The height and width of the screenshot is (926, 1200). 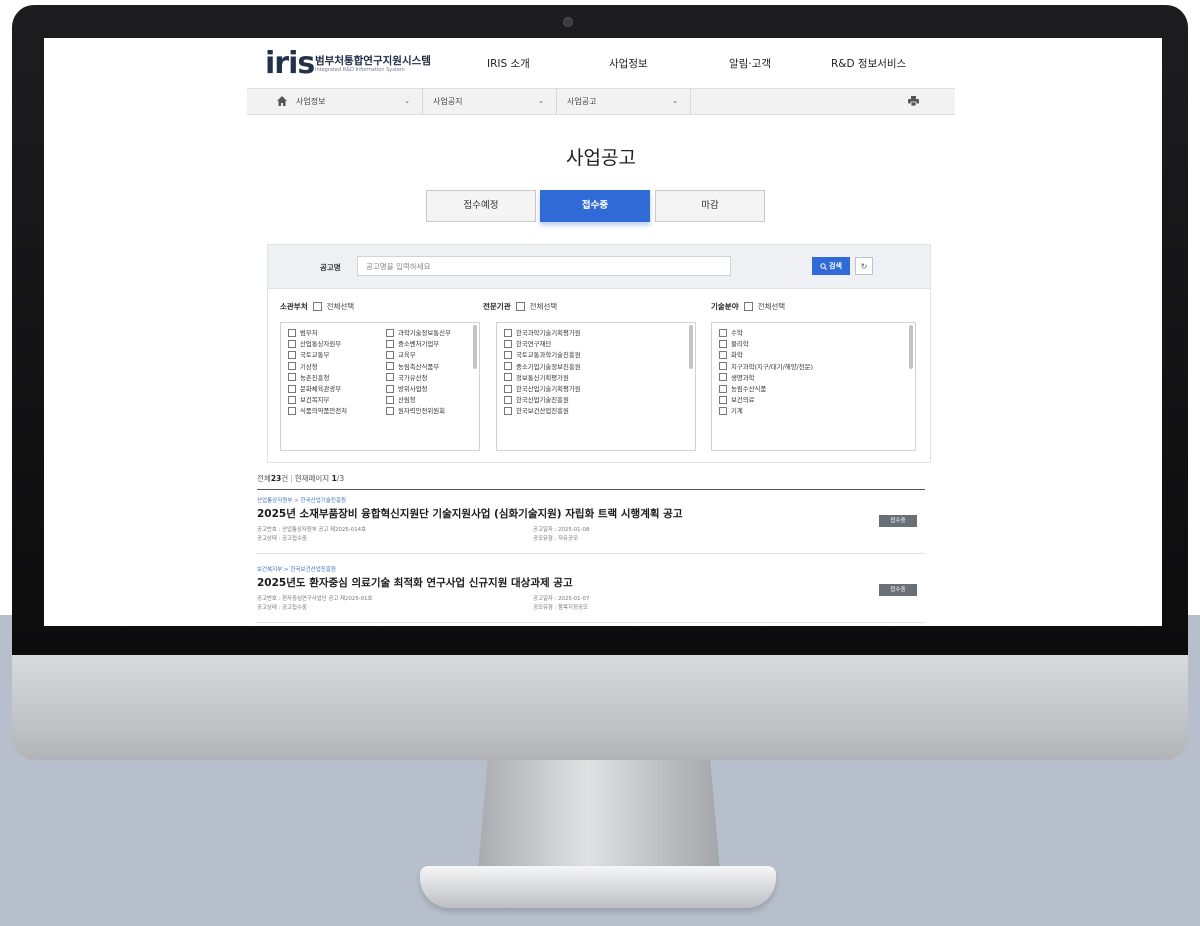 I want to click on ministry-option: 국토교통부, so click(x=317, y=354).